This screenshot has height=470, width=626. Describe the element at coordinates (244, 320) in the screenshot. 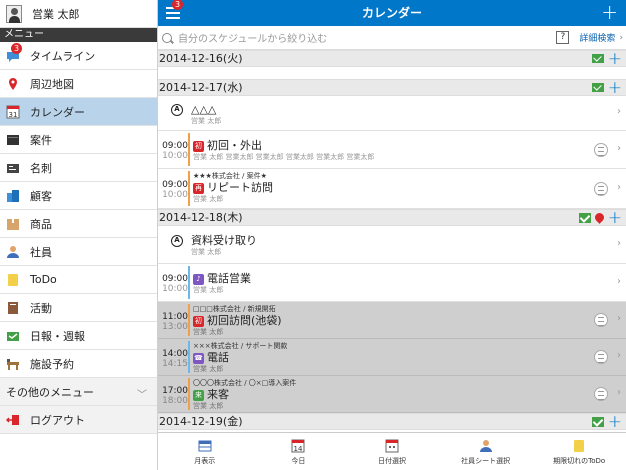

I see `event-title: 初回訪問(池袋)` at that location.